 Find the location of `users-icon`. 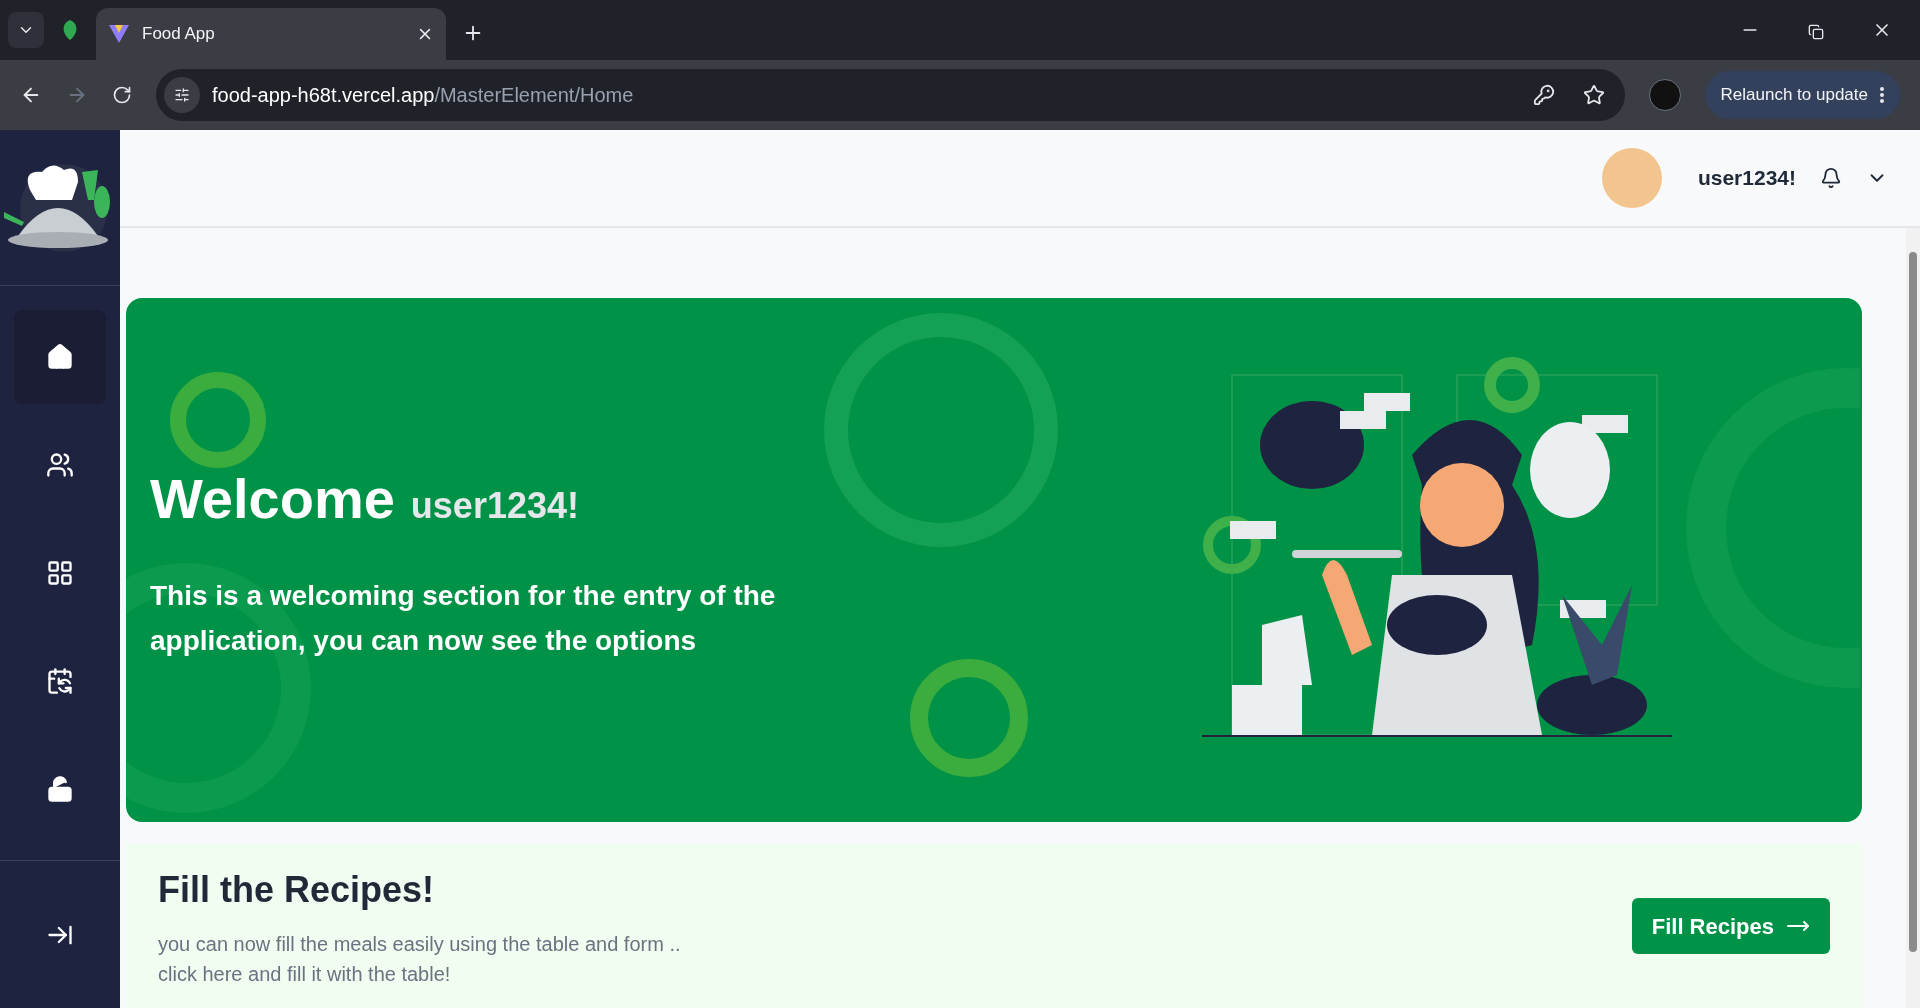

users-icon is located at coordinates (60, 465).